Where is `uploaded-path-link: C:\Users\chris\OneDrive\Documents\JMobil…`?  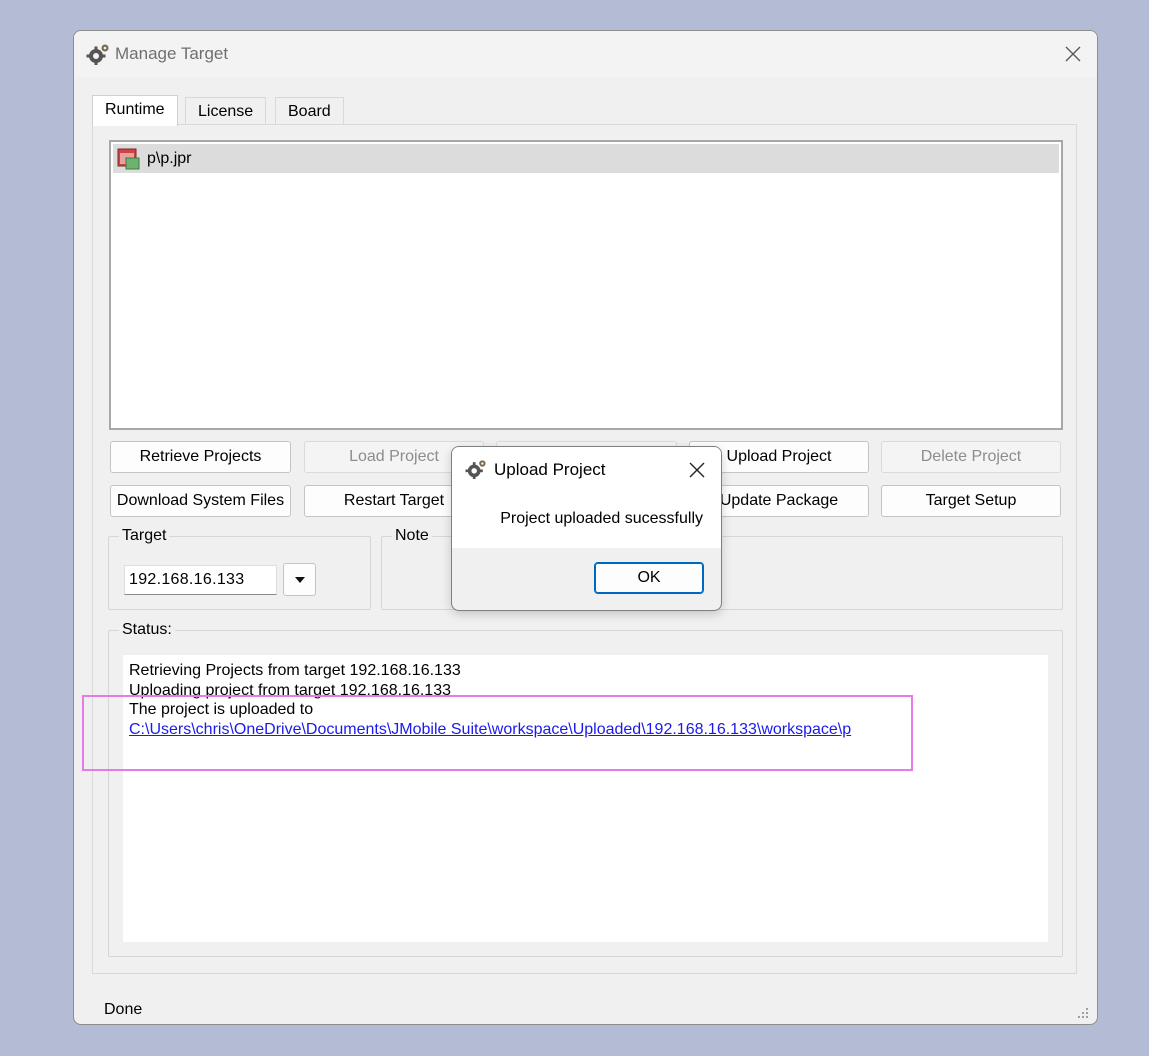 uploaded-path-link: C:\Users\chris\OneDrive\Documents\JMobil… is located at coordinates (588, 730).